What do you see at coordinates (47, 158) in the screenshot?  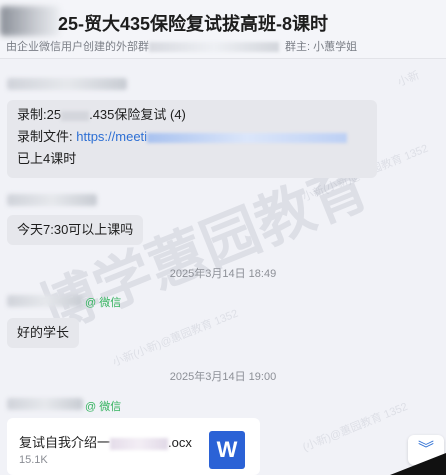 I see `message-line: 已上4课时` at bounding box center [47, 158].